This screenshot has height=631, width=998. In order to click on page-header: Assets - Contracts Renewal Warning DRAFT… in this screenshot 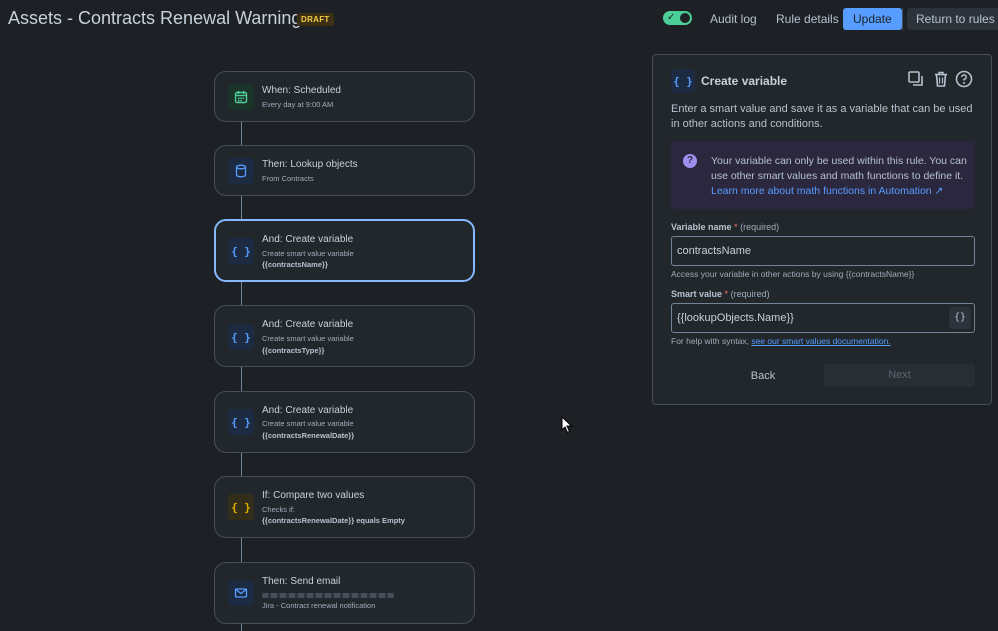, I will do `click(499, 19)`.